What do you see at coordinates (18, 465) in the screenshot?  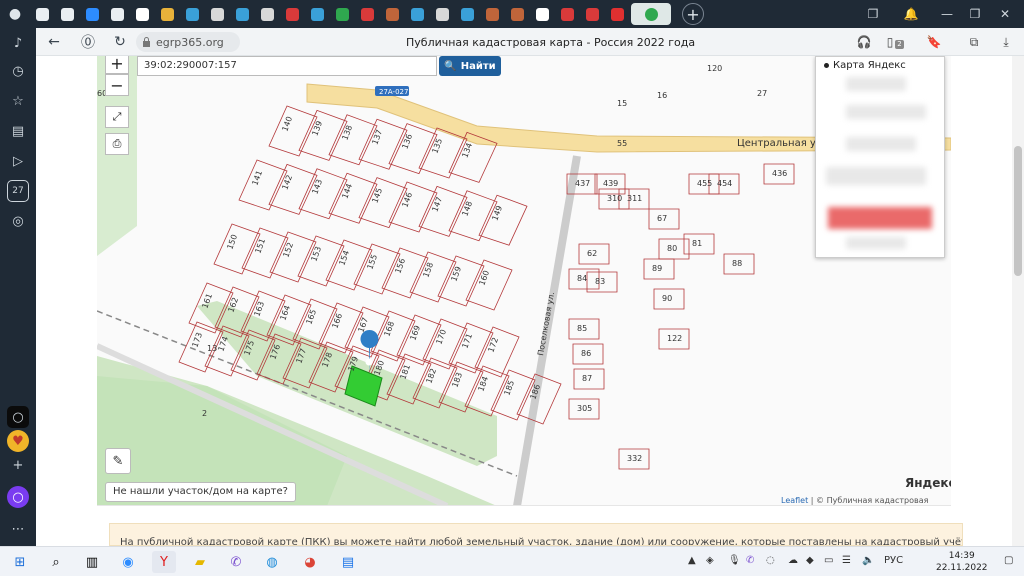 I see `add-panel-icon: +` at bounding box center [18, 465].